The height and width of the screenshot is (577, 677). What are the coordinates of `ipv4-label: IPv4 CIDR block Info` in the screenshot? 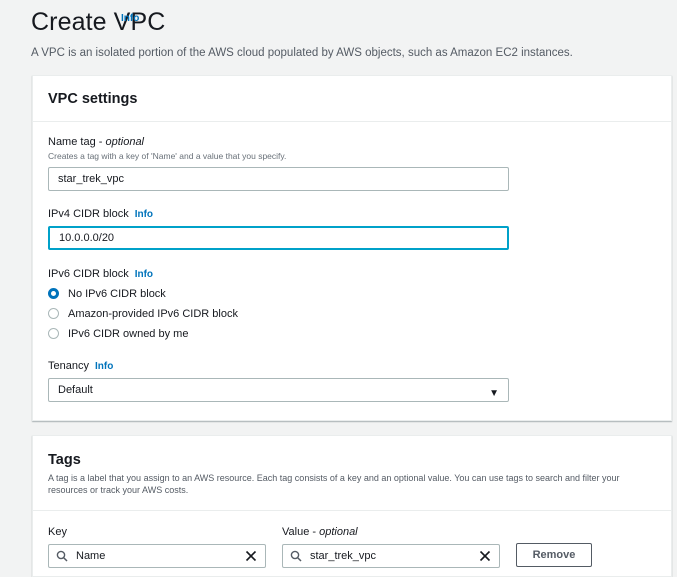 It's located at (100, 214).